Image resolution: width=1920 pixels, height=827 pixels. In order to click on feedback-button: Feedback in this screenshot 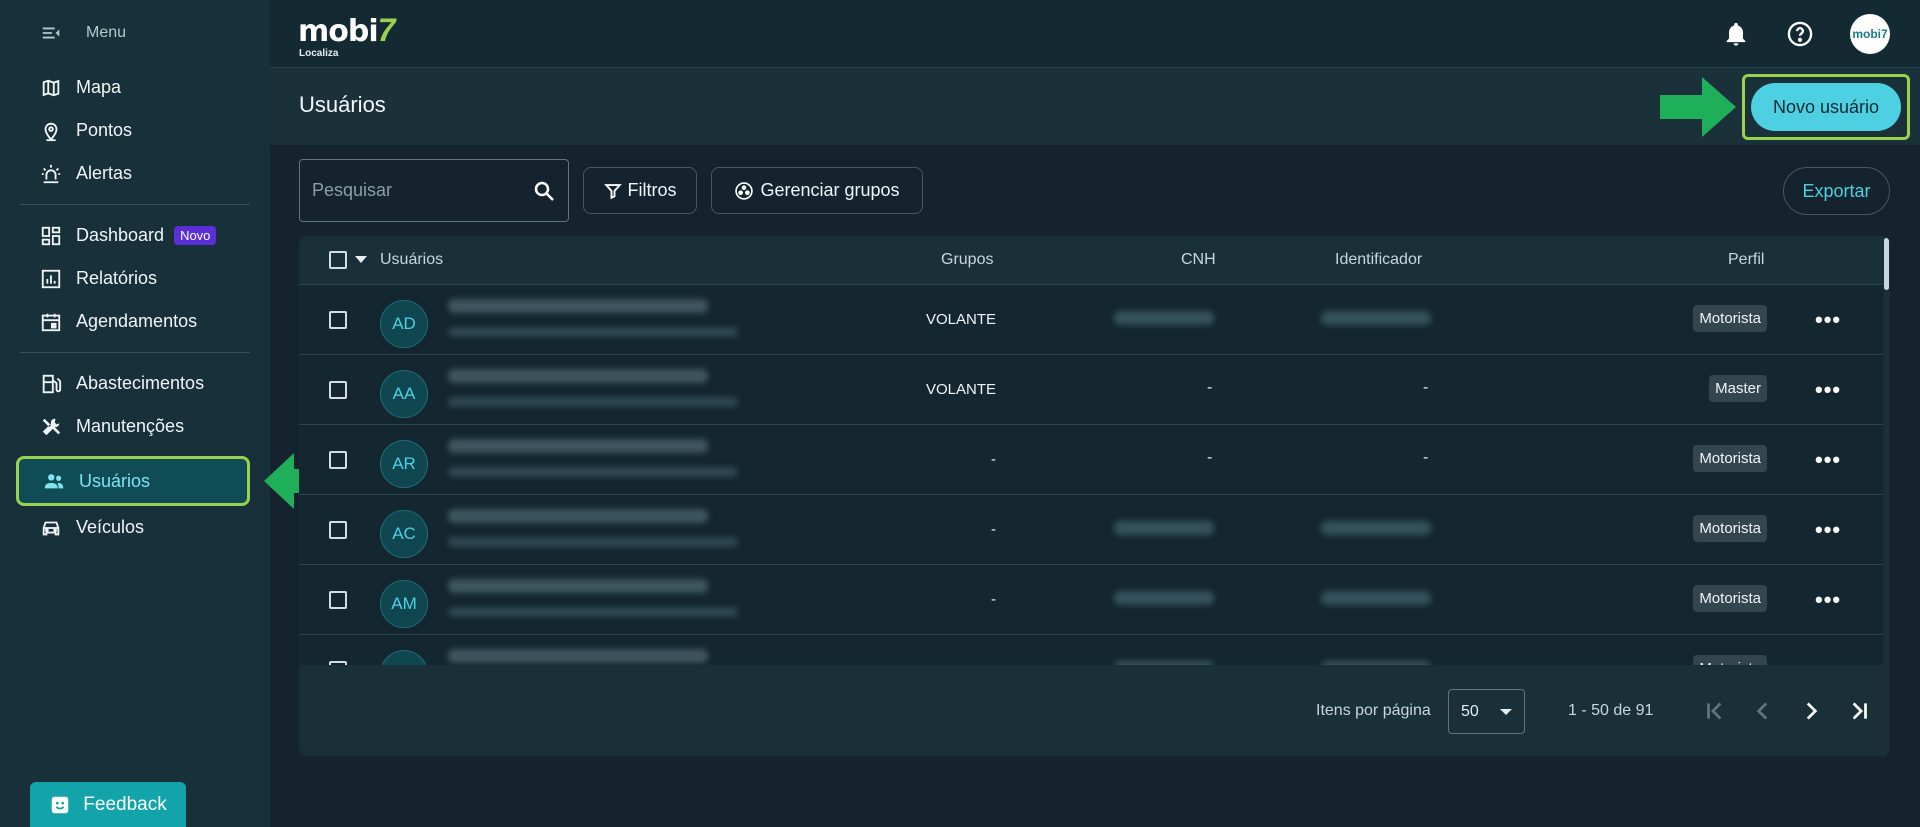, I will do `click(108, 804)`.